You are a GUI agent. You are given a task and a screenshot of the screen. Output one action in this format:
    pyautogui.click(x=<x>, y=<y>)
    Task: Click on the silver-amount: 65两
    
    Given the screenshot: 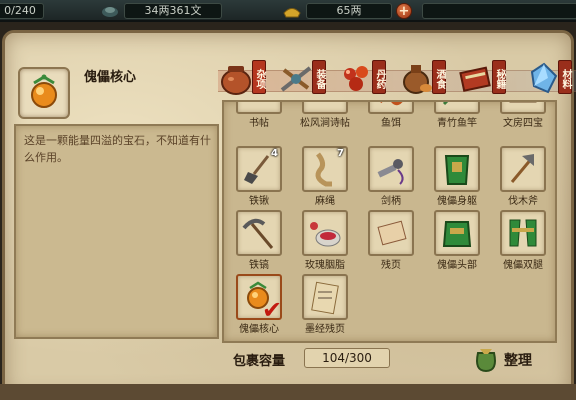 What is the action you would take?
    pyautogui.click(x=349, y=11)
    